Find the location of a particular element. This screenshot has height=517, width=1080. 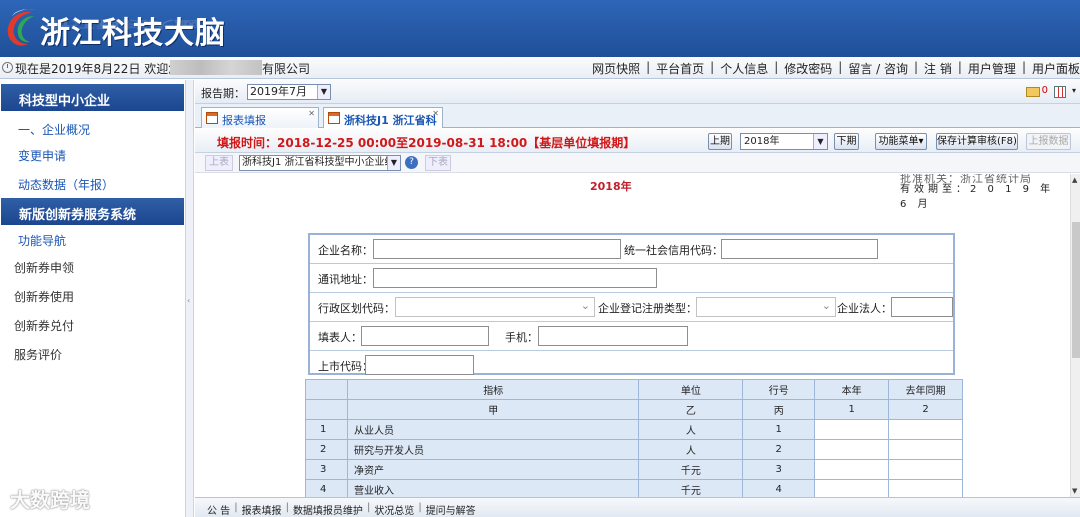

address-input is located at coordinates (515, 278).